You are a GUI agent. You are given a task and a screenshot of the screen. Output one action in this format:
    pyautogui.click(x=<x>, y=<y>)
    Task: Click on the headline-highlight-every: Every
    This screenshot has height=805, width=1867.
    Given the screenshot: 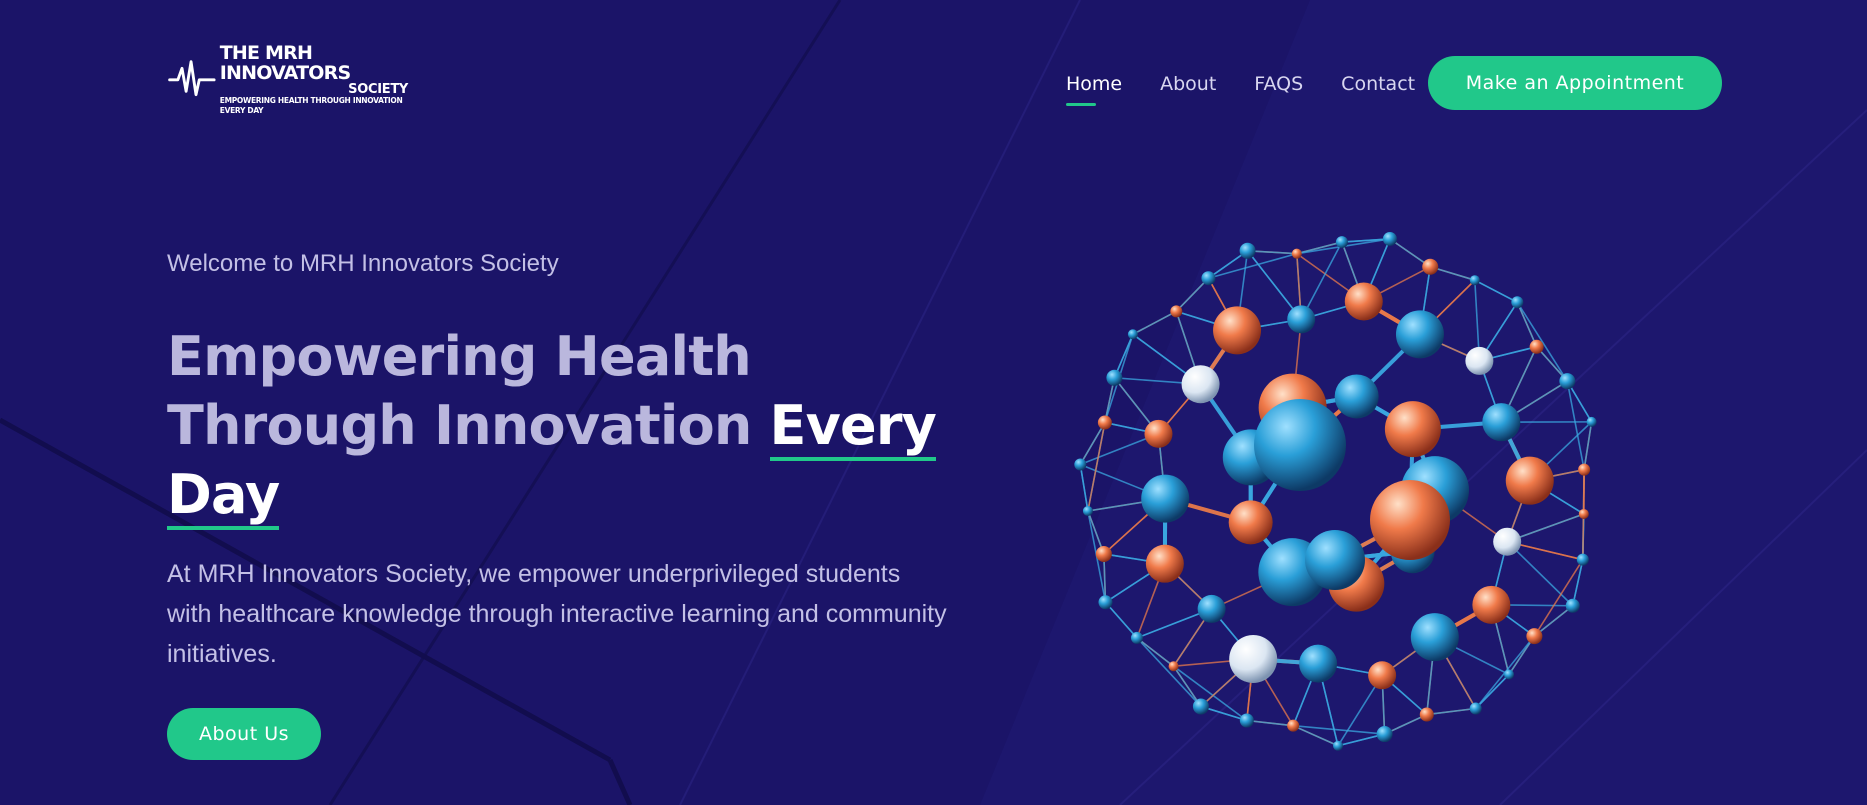 What is the action you would take?
    pyautogui.click(x=853, y=427)
    